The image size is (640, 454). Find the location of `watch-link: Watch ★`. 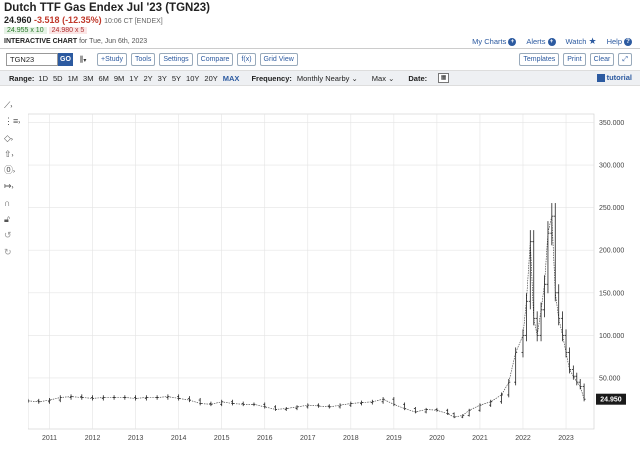

watch-link: Watch ★ is located at coordinates (581, 41).